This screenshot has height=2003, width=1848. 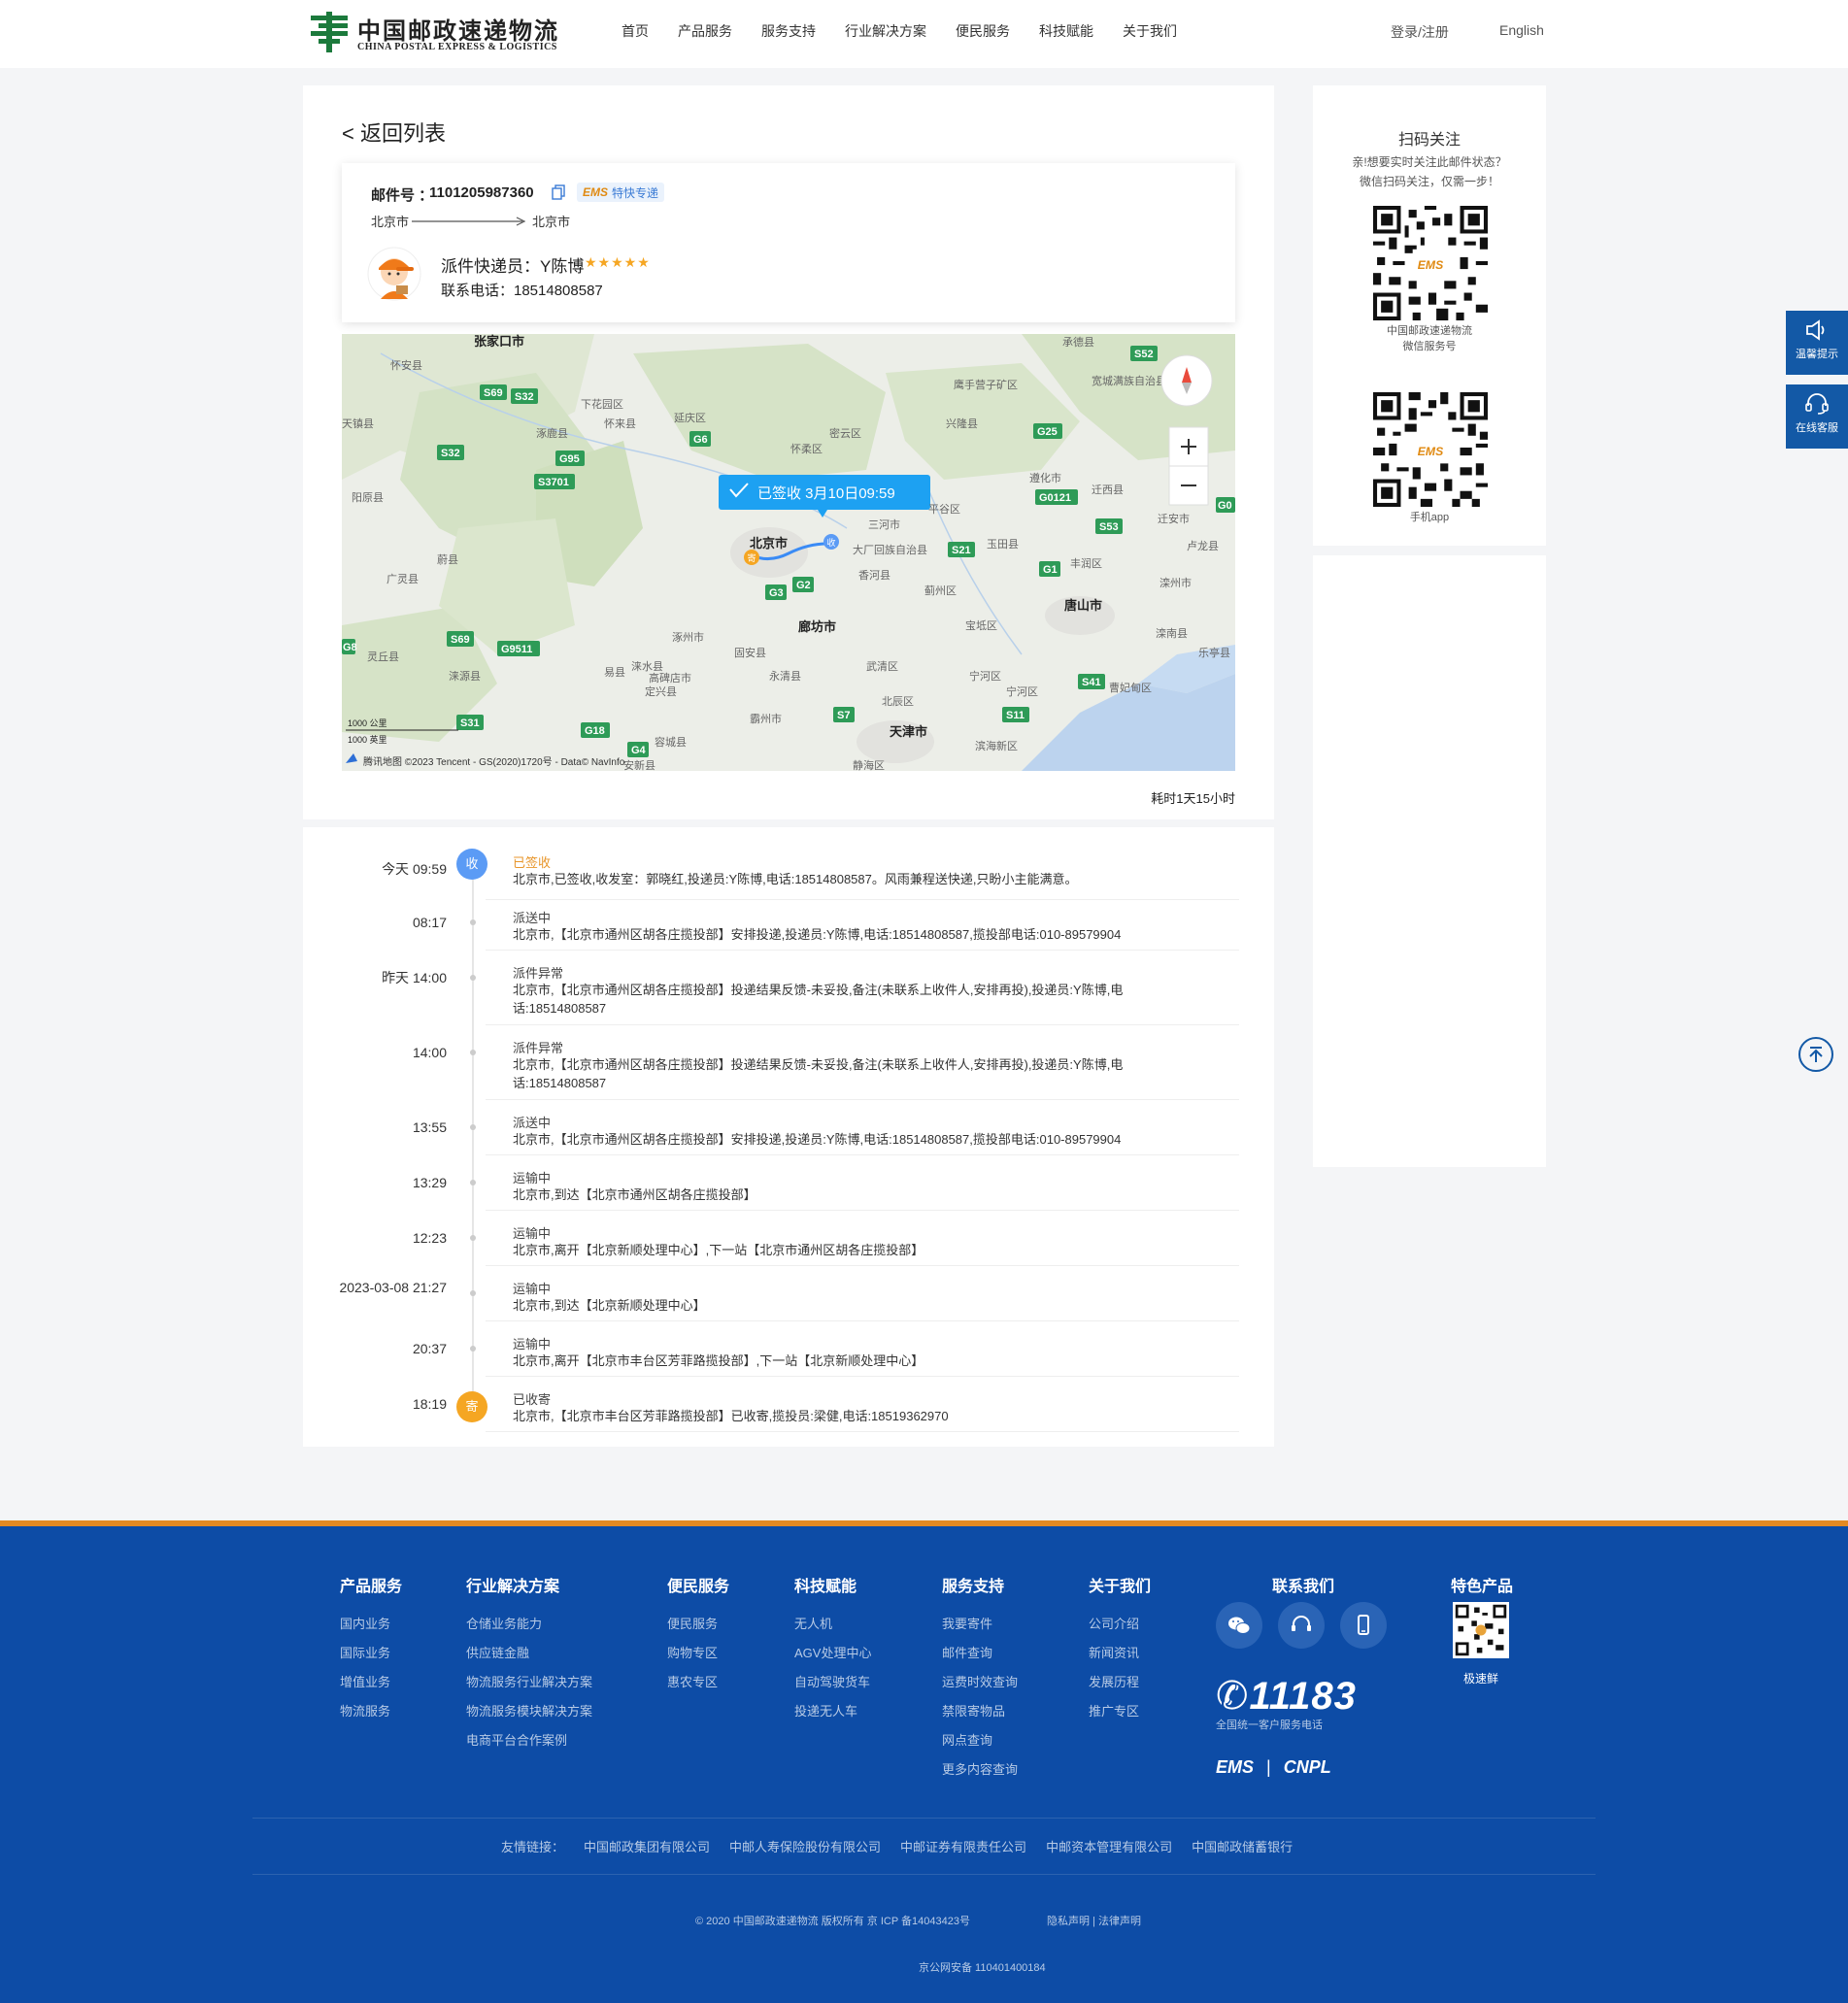 What do you see at coordinates (1817, 343) in the screenshot?
I see `tips-button: 温馨提示` at bounding box center [1817, 343].